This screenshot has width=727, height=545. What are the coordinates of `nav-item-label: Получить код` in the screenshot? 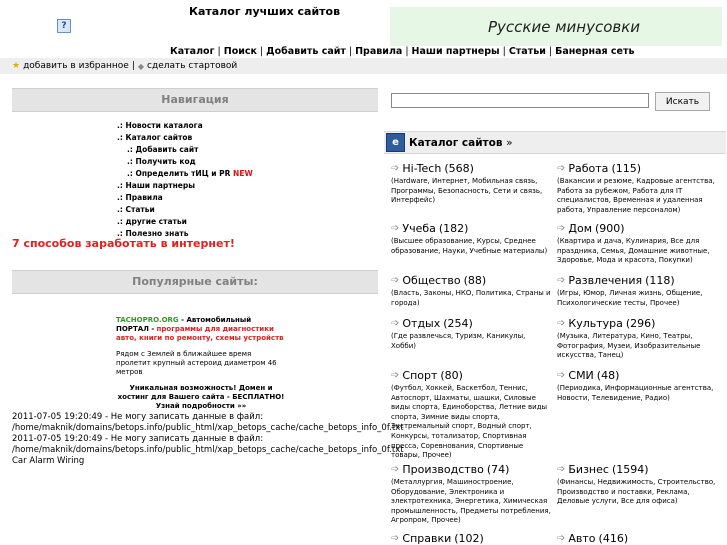 It's located at (165, 161).